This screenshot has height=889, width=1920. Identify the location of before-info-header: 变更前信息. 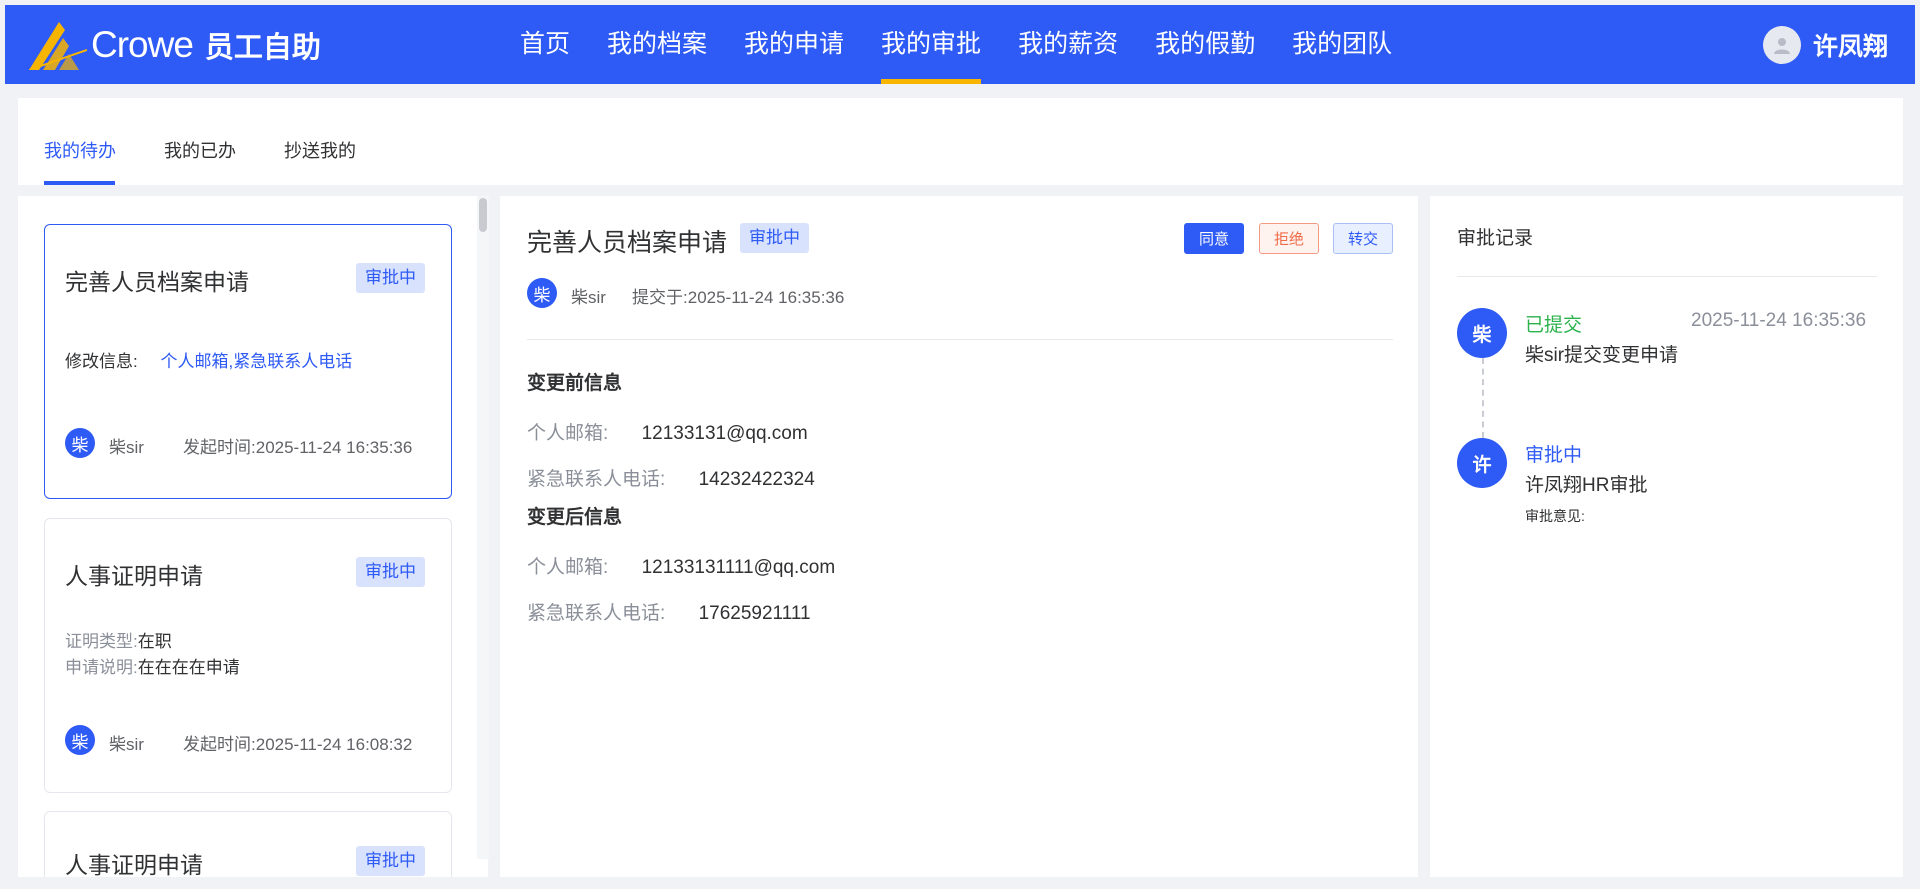
(575, 383).